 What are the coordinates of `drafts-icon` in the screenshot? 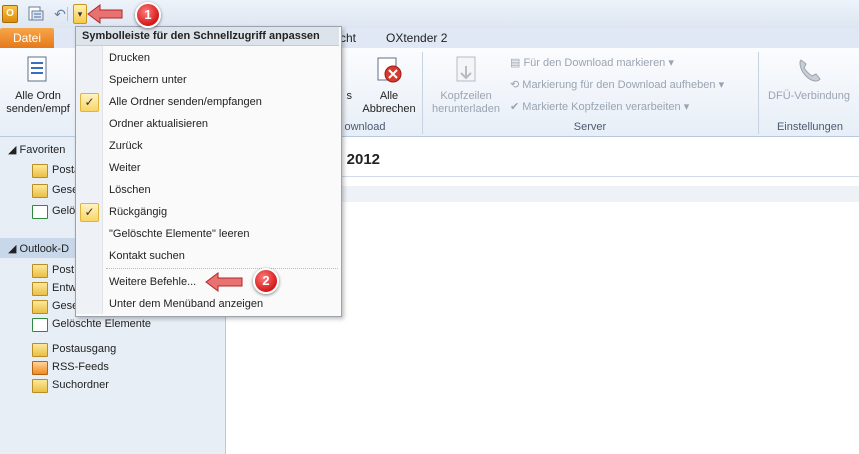 It's located at (40, 289).